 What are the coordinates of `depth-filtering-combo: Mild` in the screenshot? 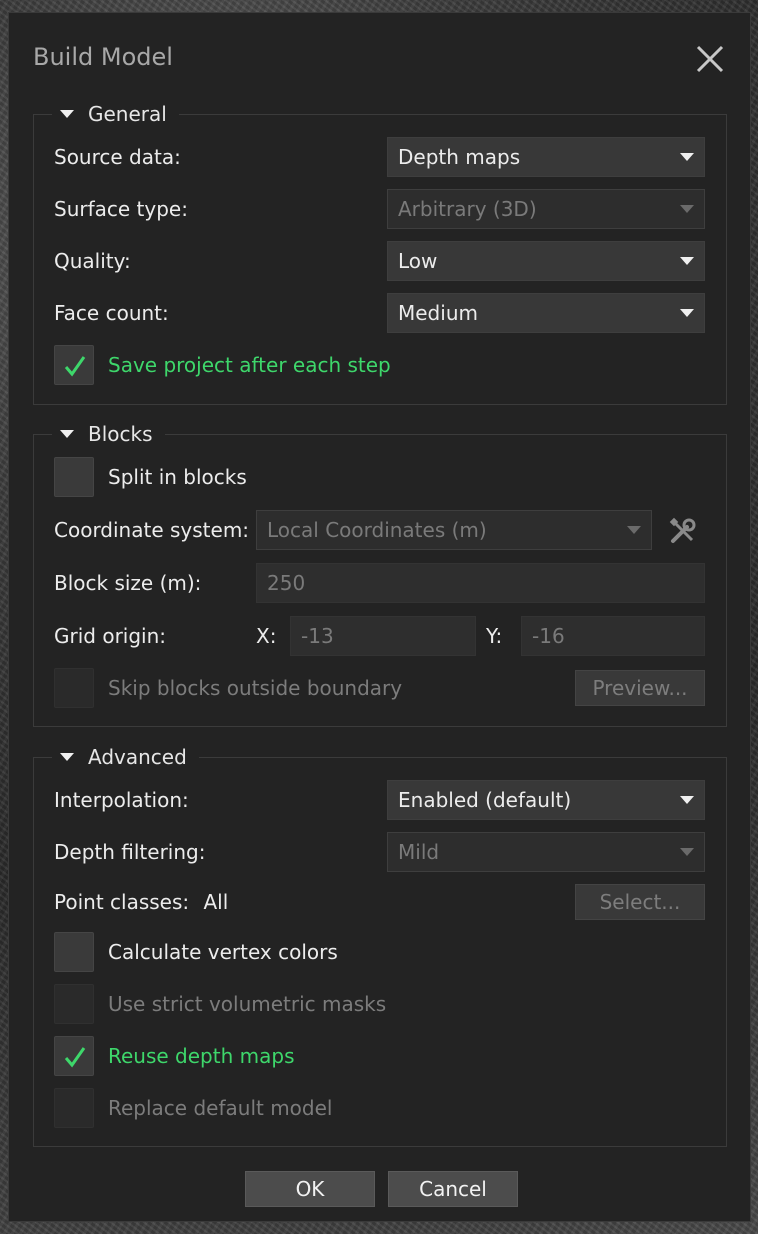 It's located at (546, 852).